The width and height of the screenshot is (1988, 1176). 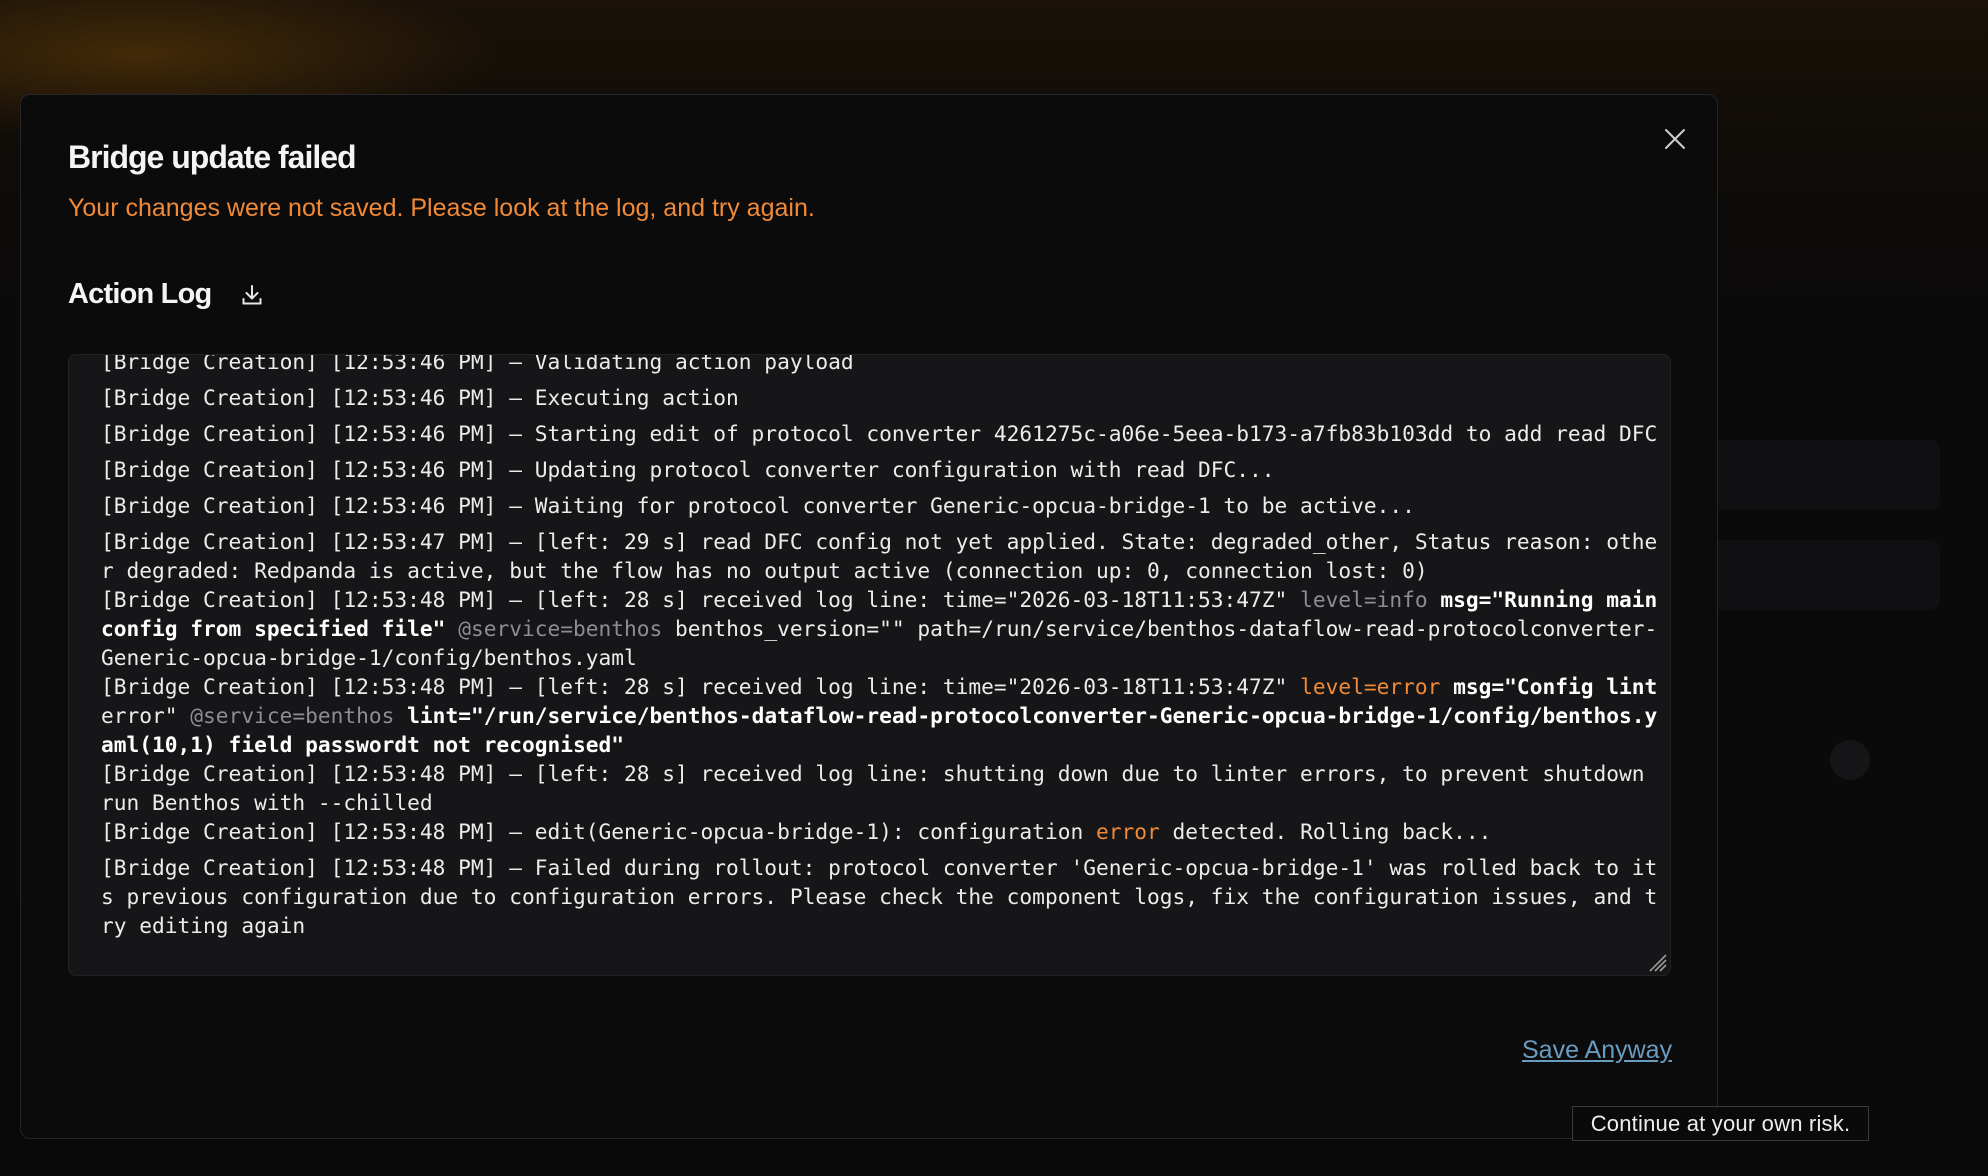 I want to click on action-log-header: Action Log, so click(x=167, y=294).